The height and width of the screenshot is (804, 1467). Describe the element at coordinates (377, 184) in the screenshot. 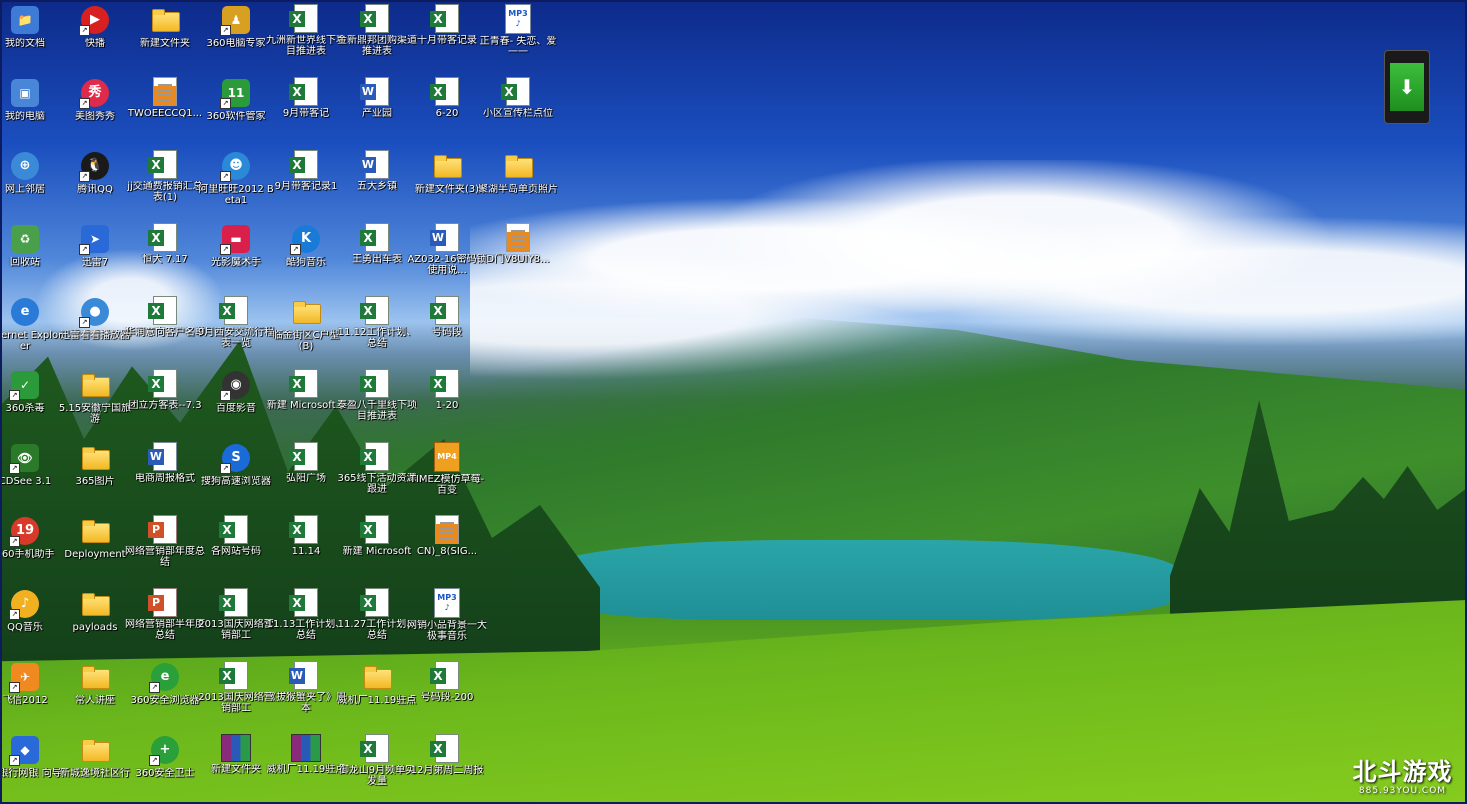

I see `desktop-icon: 五大乡镇` at that location.